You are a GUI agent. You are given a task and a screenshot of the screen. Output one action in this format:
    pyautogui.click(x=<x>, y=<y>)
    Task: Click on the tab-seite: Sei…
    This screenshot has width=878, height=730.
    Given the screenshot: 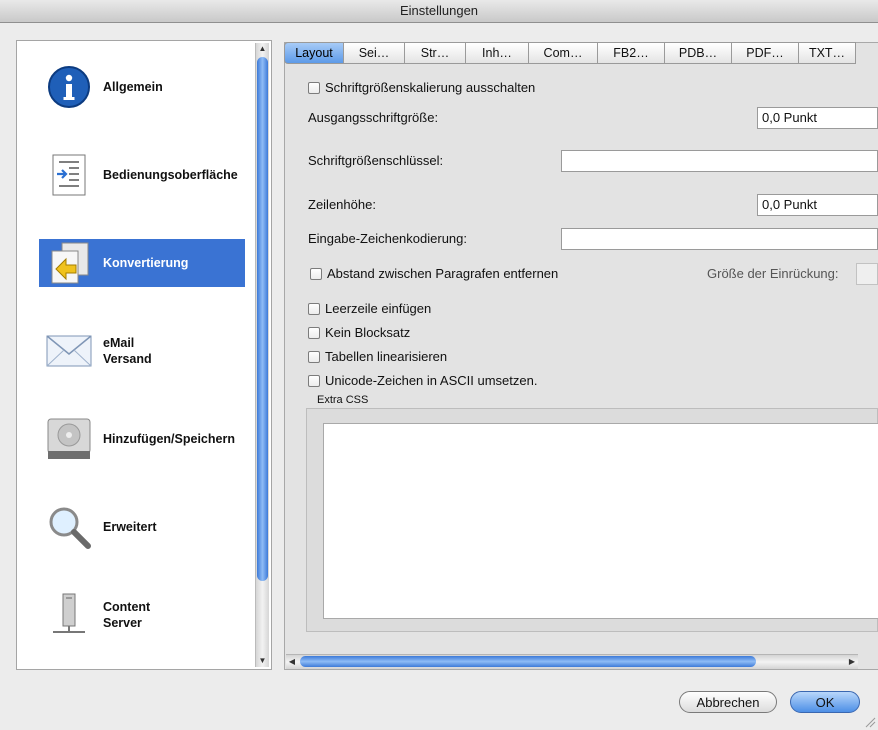 What is the action you would take?
    pyautogui.click(x=374, y=53)
    